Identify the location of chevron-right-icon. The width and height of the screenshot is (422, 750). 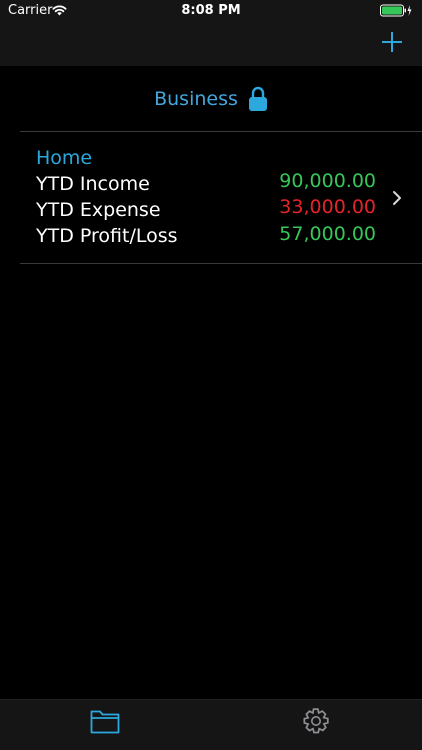
(397, 198).